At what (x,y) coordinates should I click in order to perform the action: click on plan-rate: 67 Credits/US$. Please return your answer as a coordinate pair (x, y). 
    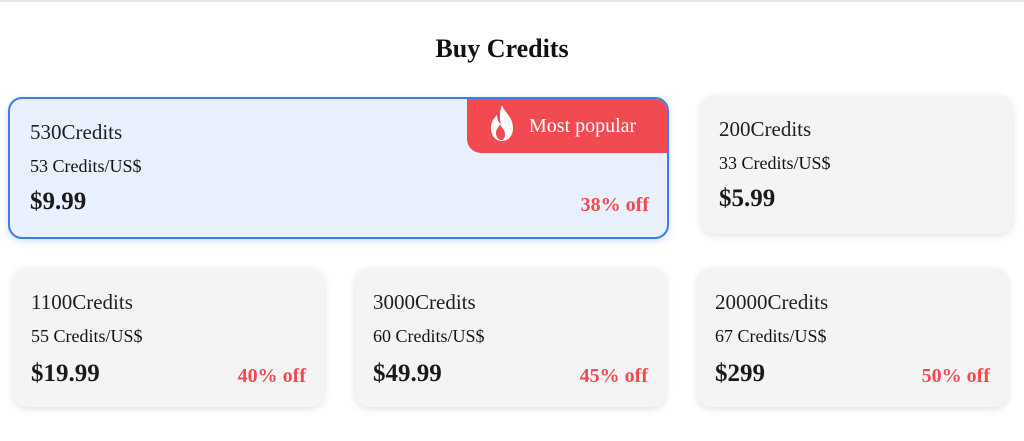
    Looking at the image, I should click on (771, 336).